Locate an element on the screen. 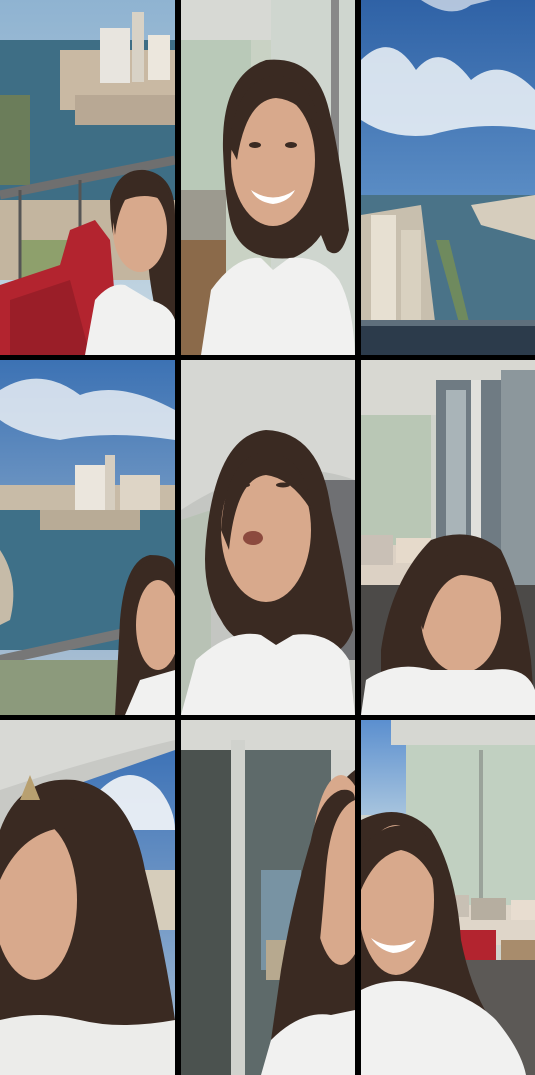 The image size is (535, 1075). photo-woman-close-up-sky is located at coordinates (87, 897).